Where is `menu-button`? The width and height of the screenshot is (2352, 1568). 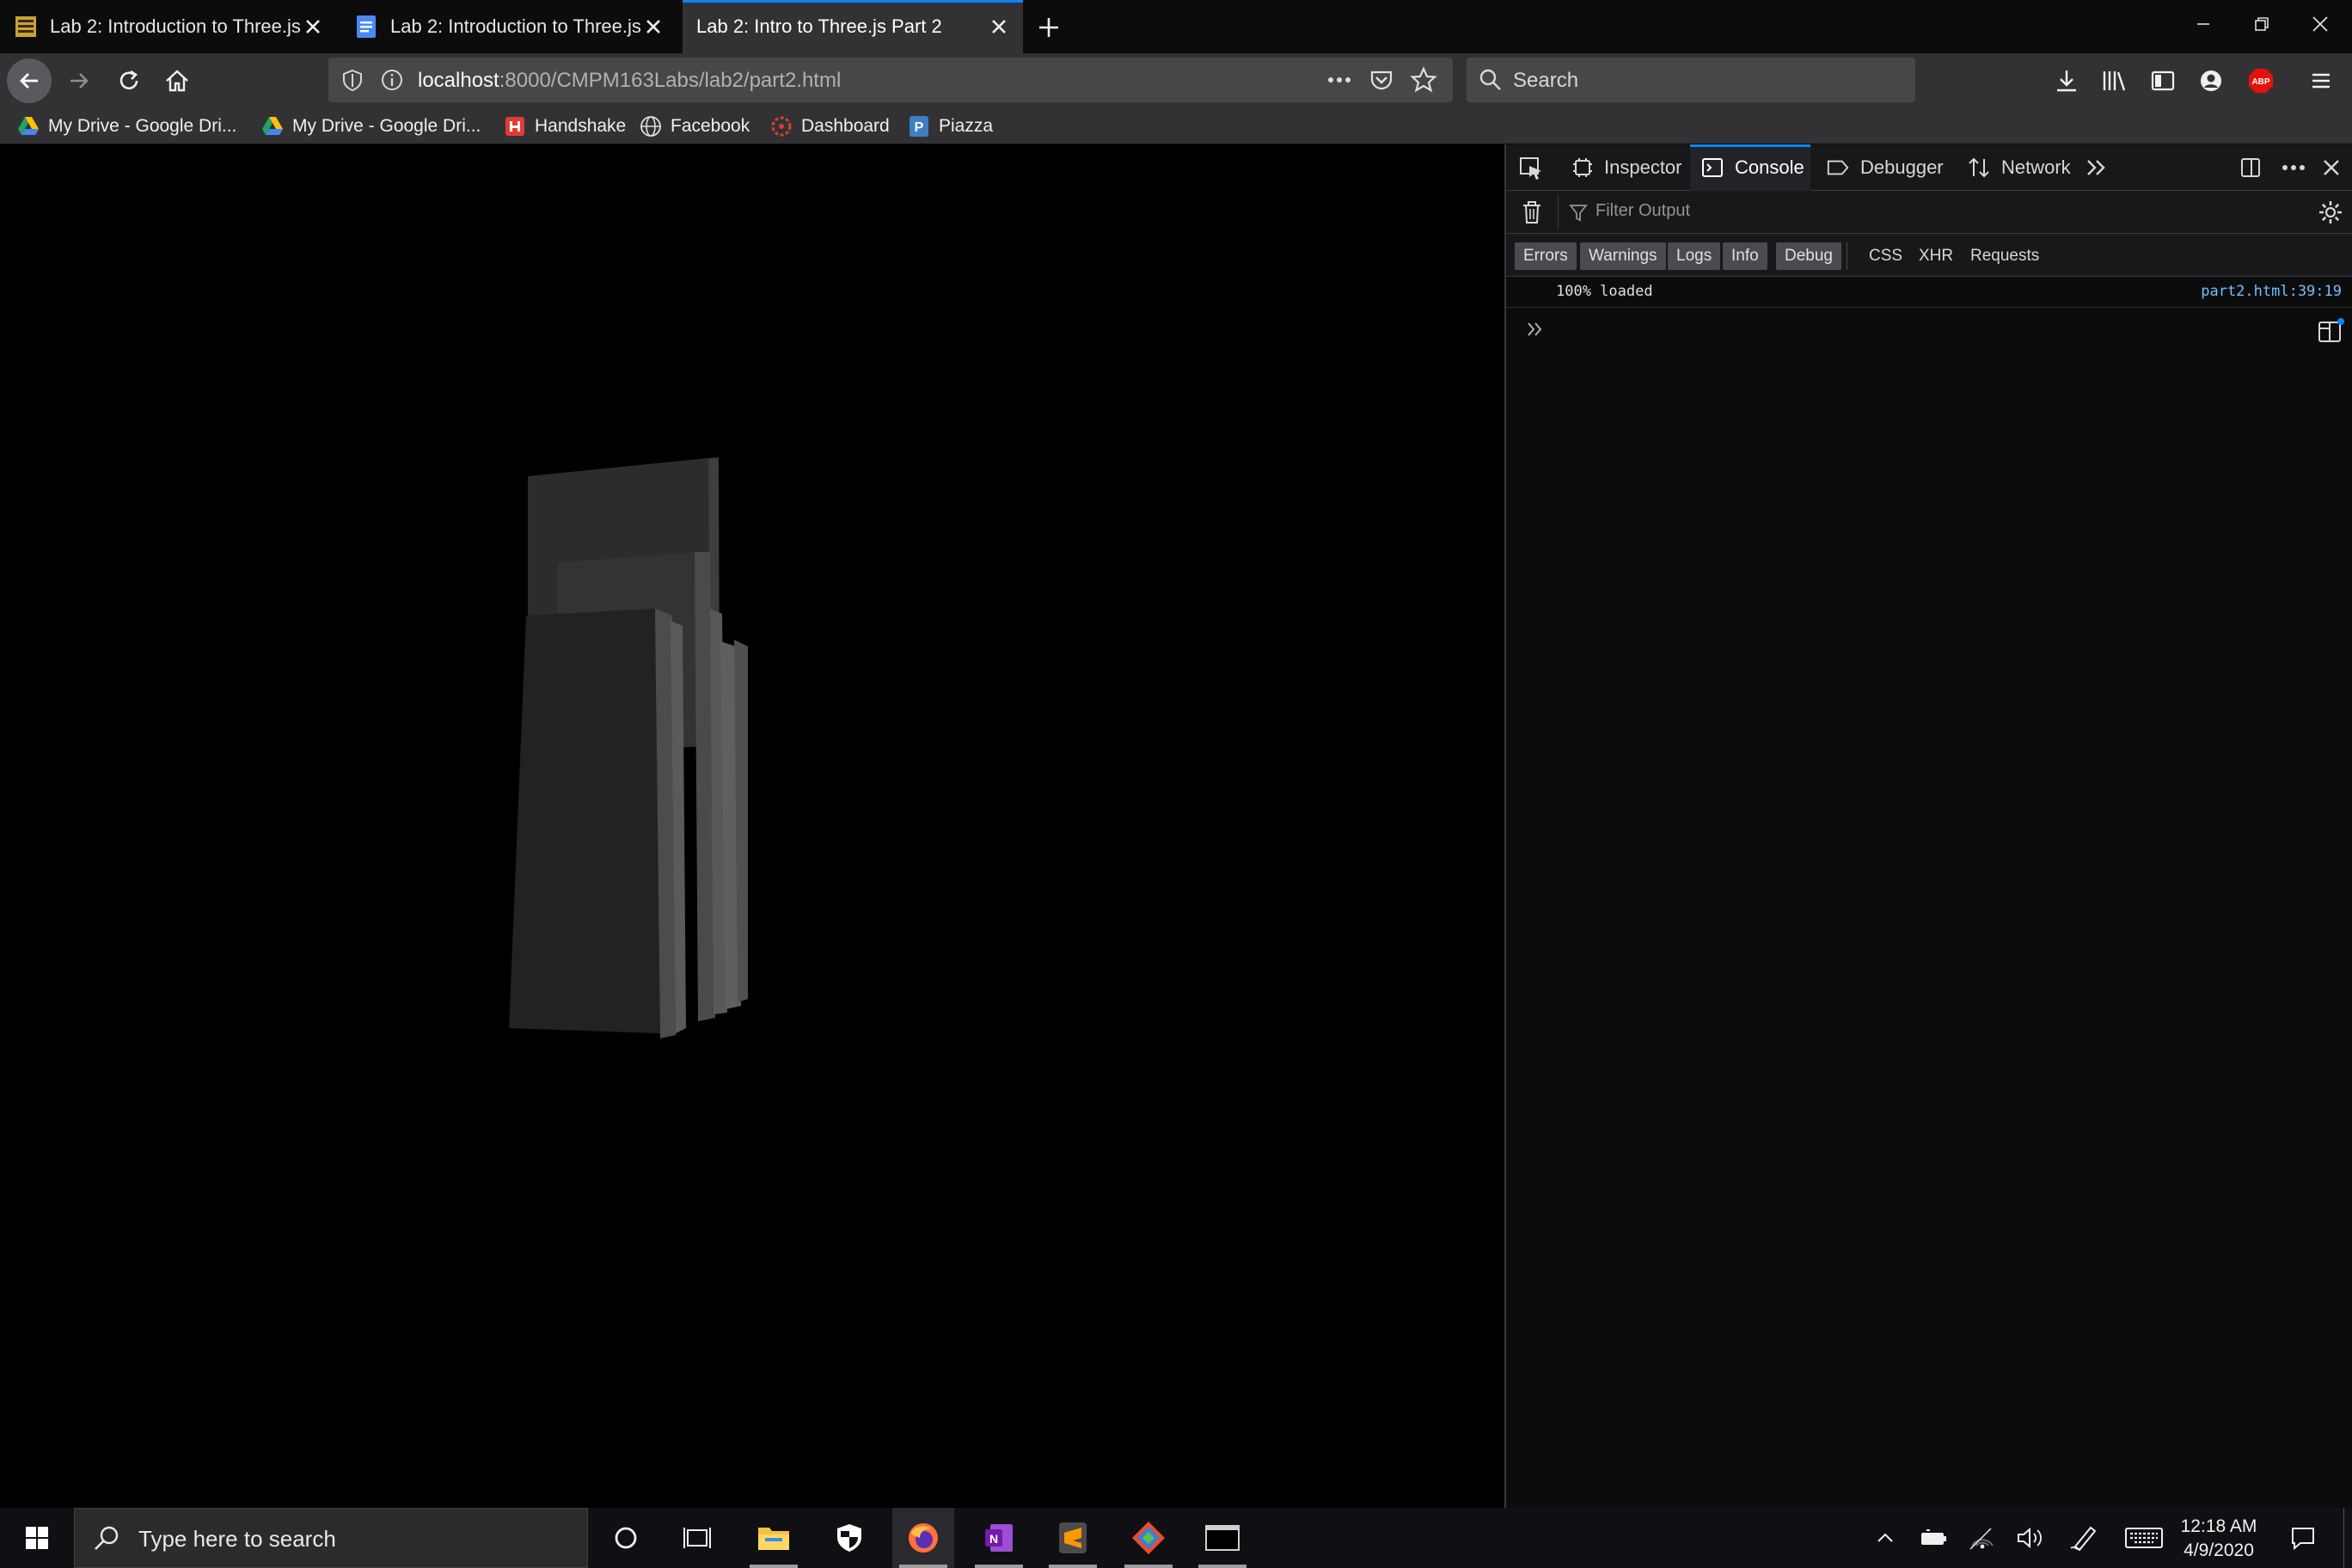 menu-button is located at coordinates (2321, 80).